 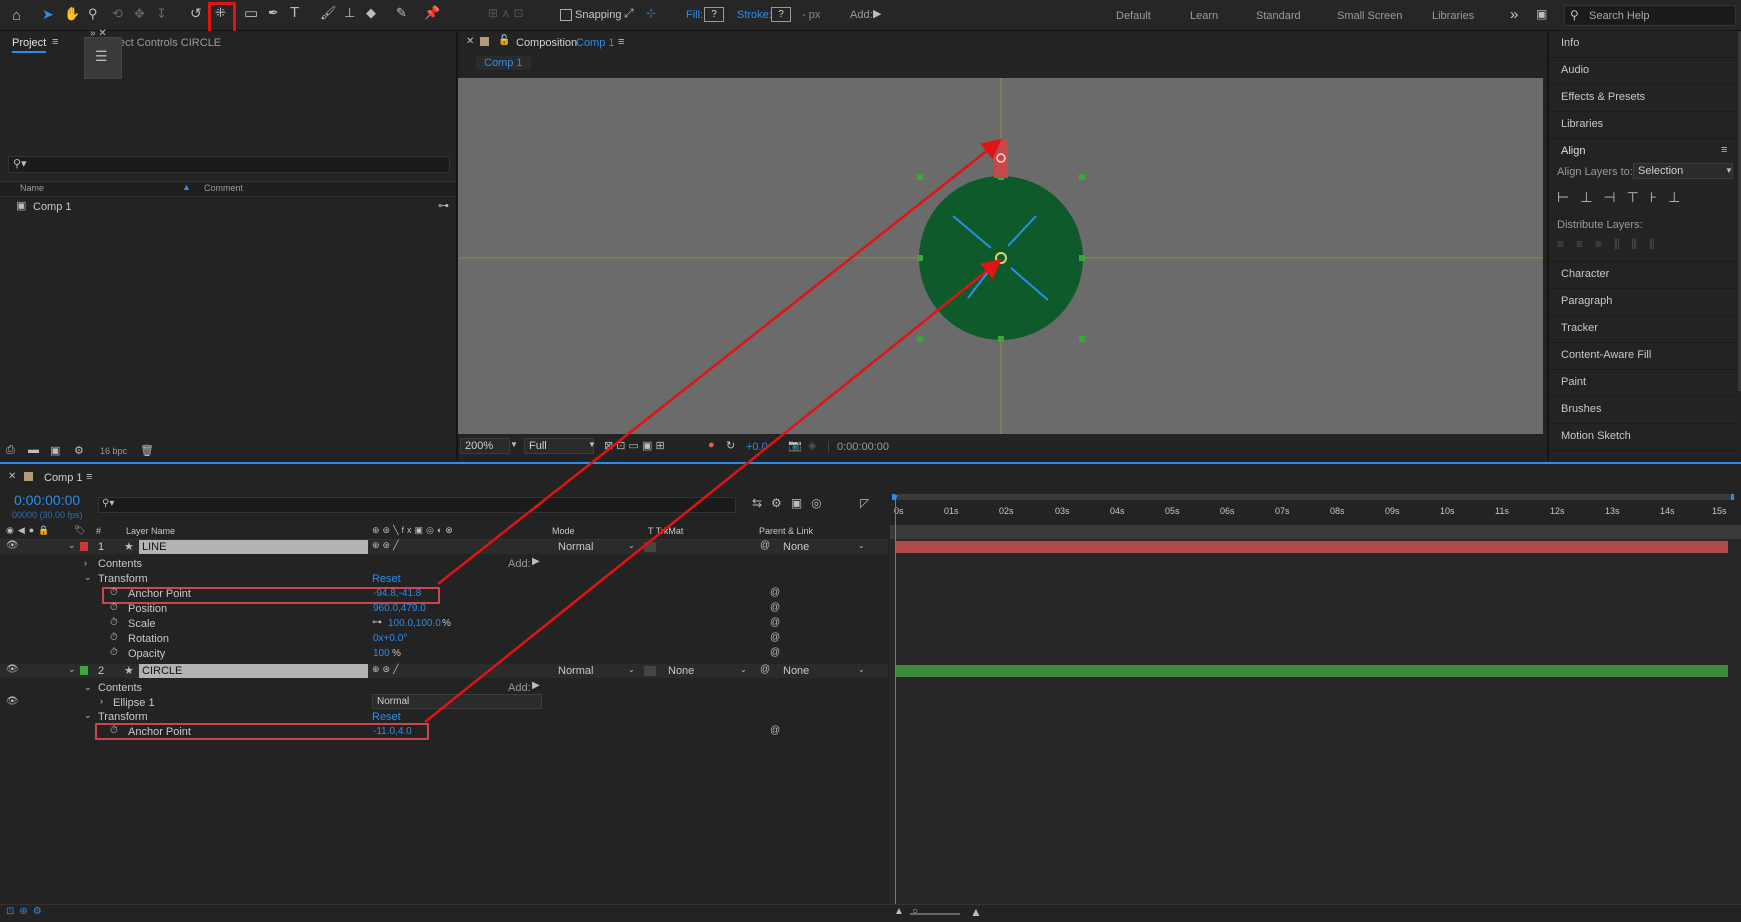 I want to click on workspace-standard: Standard, so click(x=1278, y=16).